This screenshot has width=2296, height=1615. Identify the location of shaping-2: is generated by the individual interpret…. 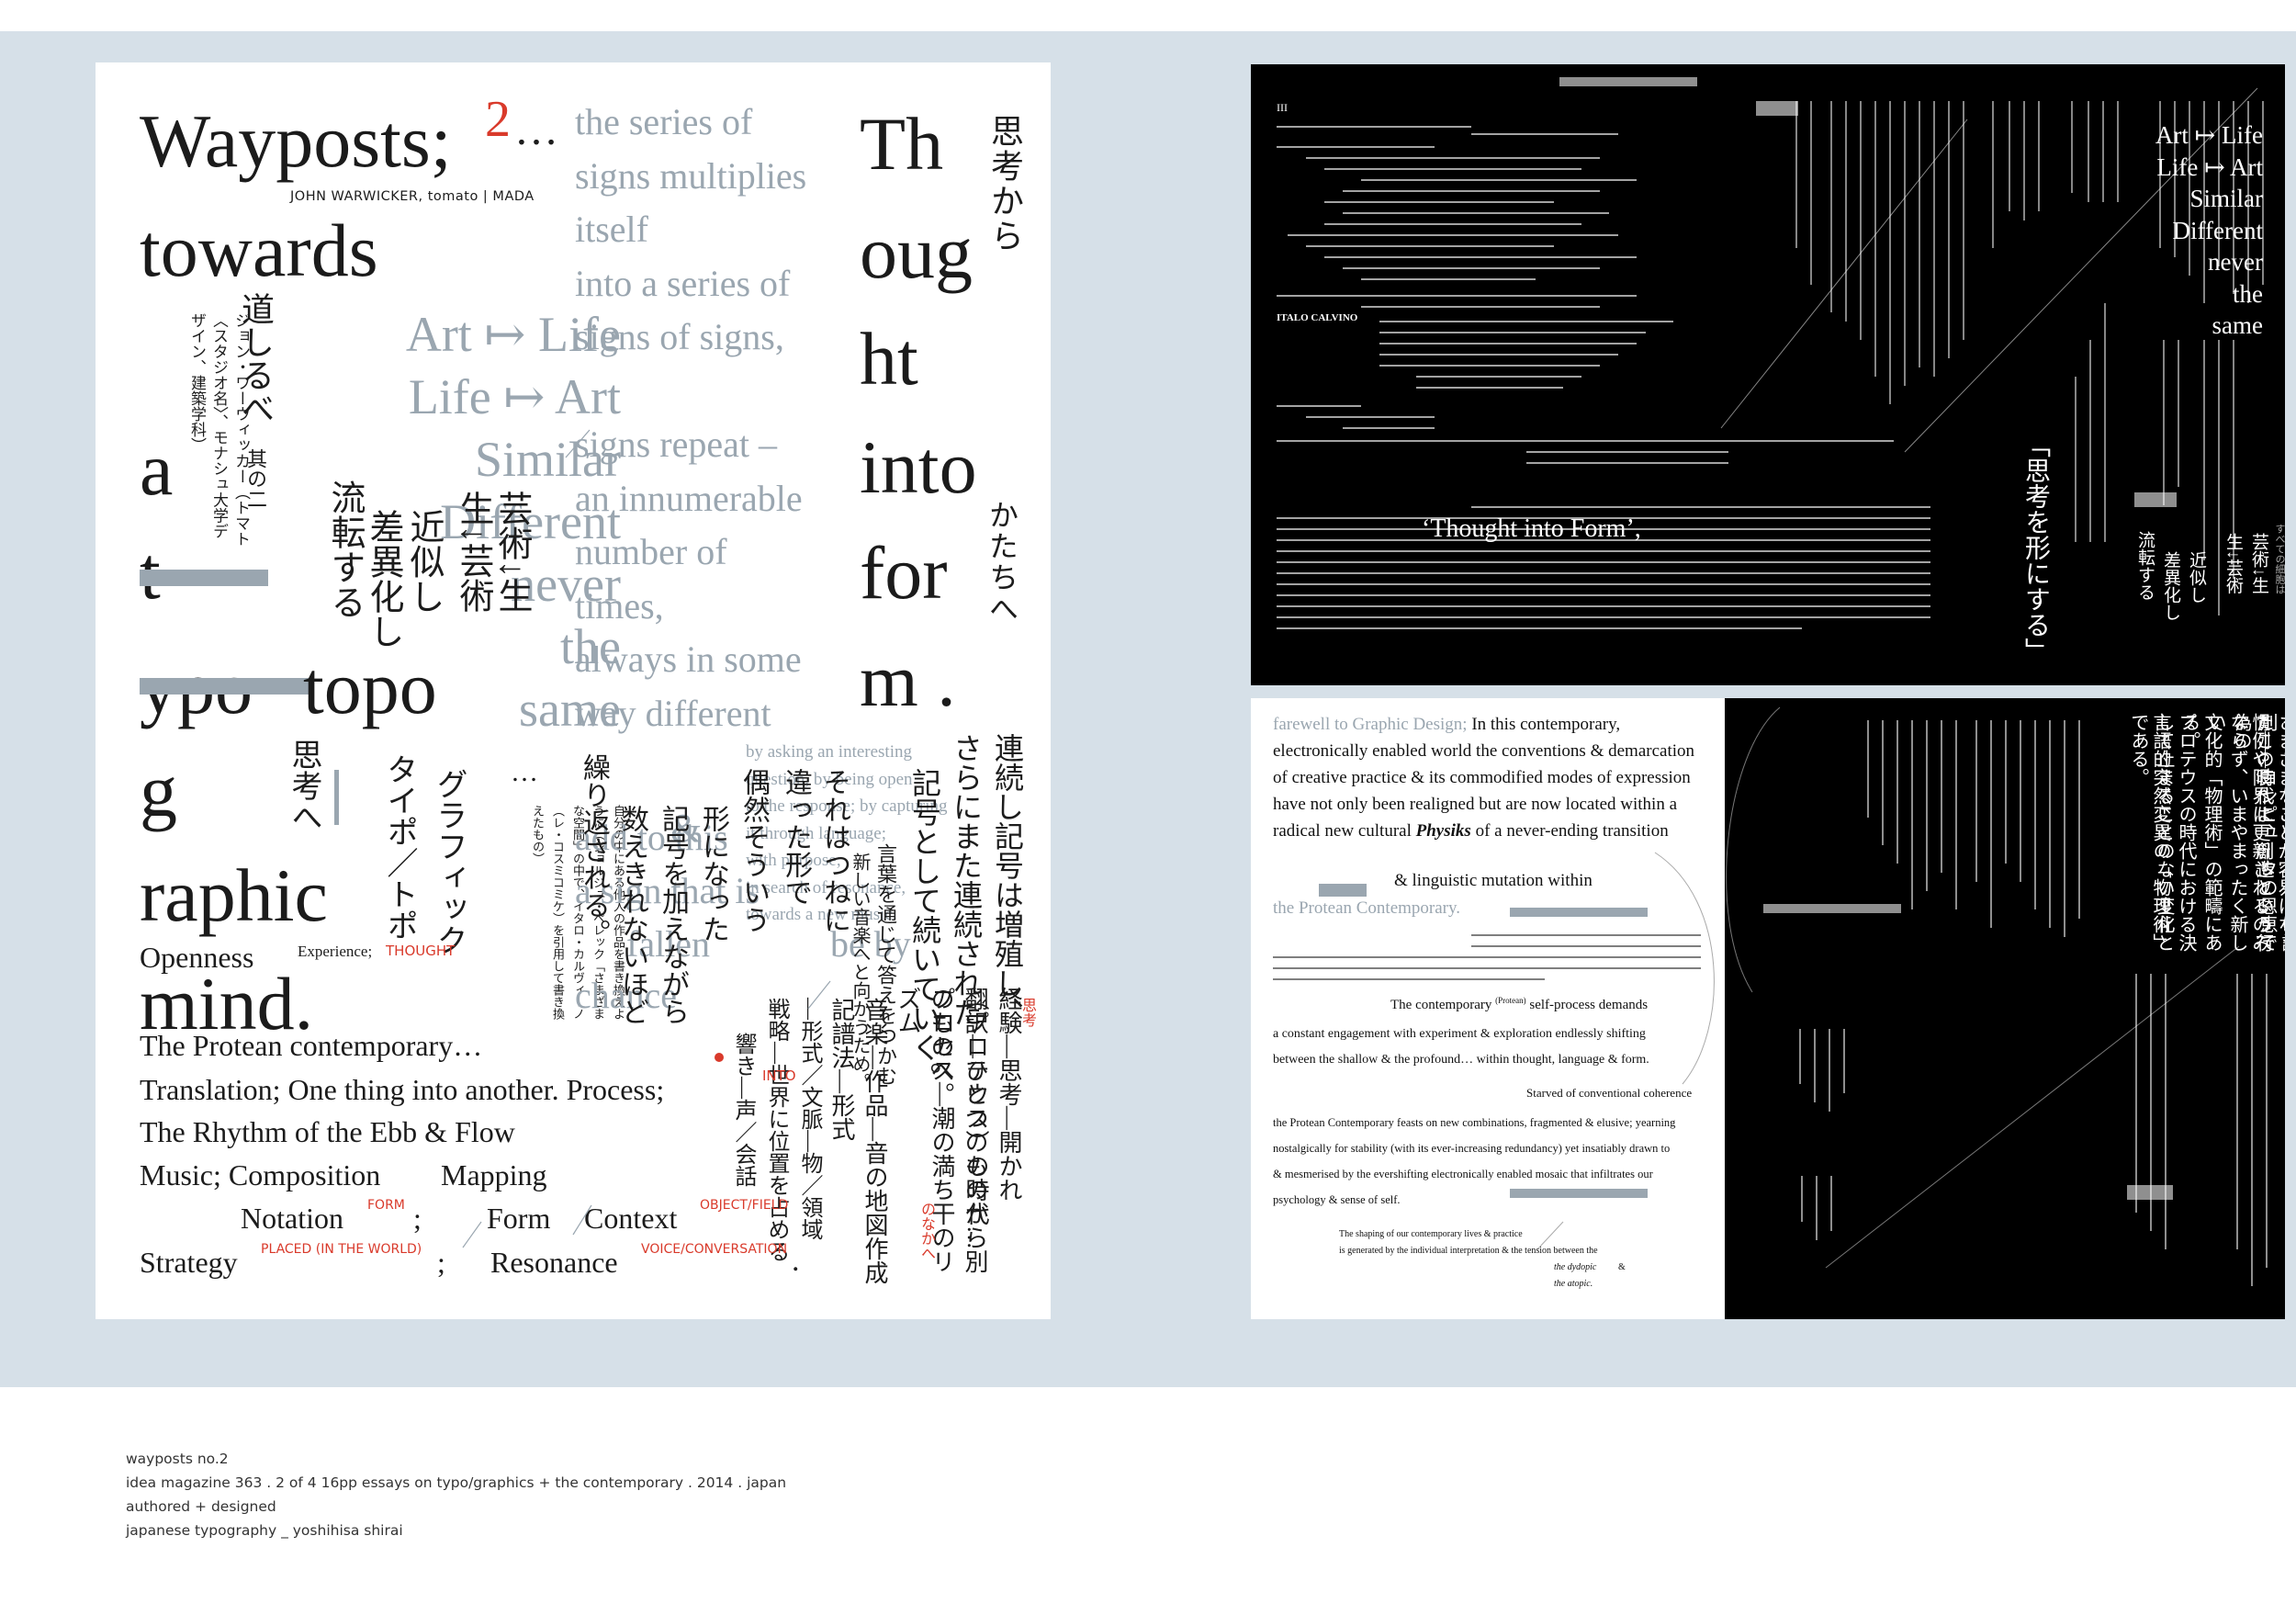
(1468, 1251).